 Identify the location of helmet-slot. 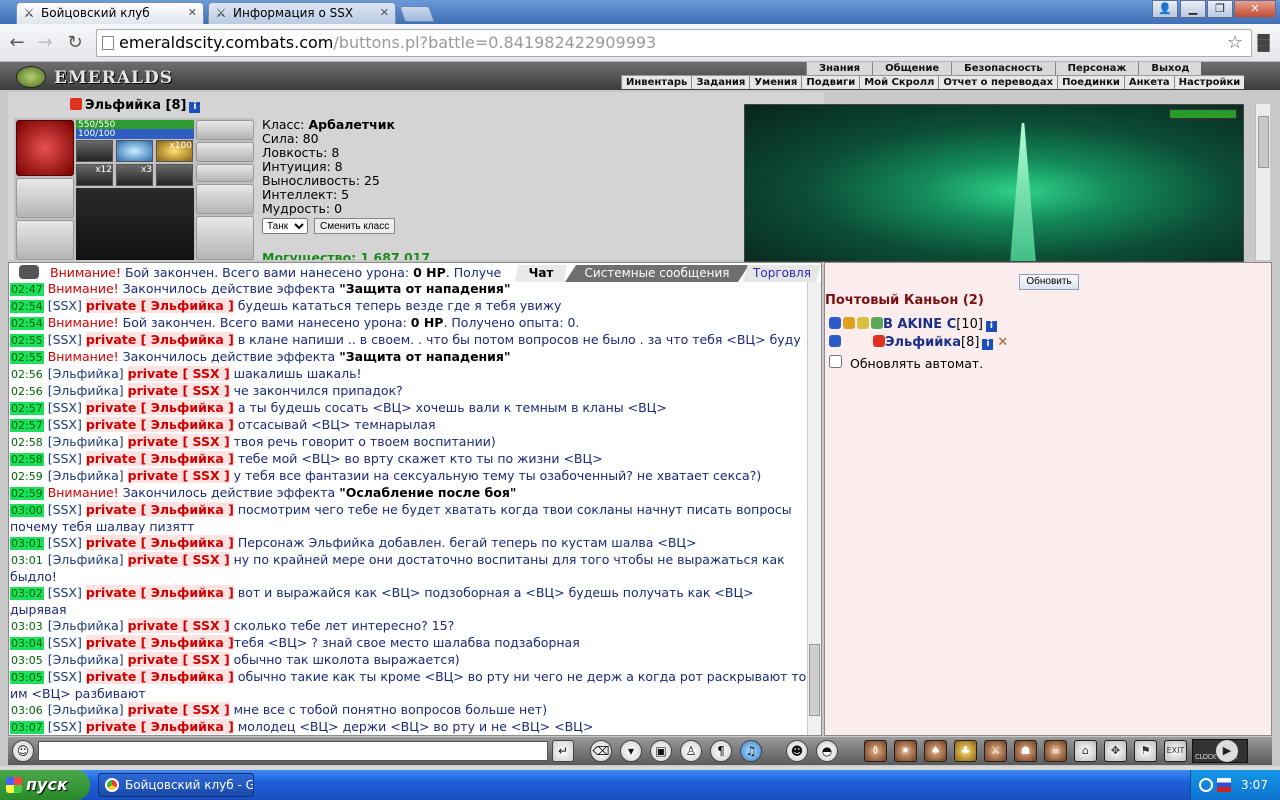
(225, 130).